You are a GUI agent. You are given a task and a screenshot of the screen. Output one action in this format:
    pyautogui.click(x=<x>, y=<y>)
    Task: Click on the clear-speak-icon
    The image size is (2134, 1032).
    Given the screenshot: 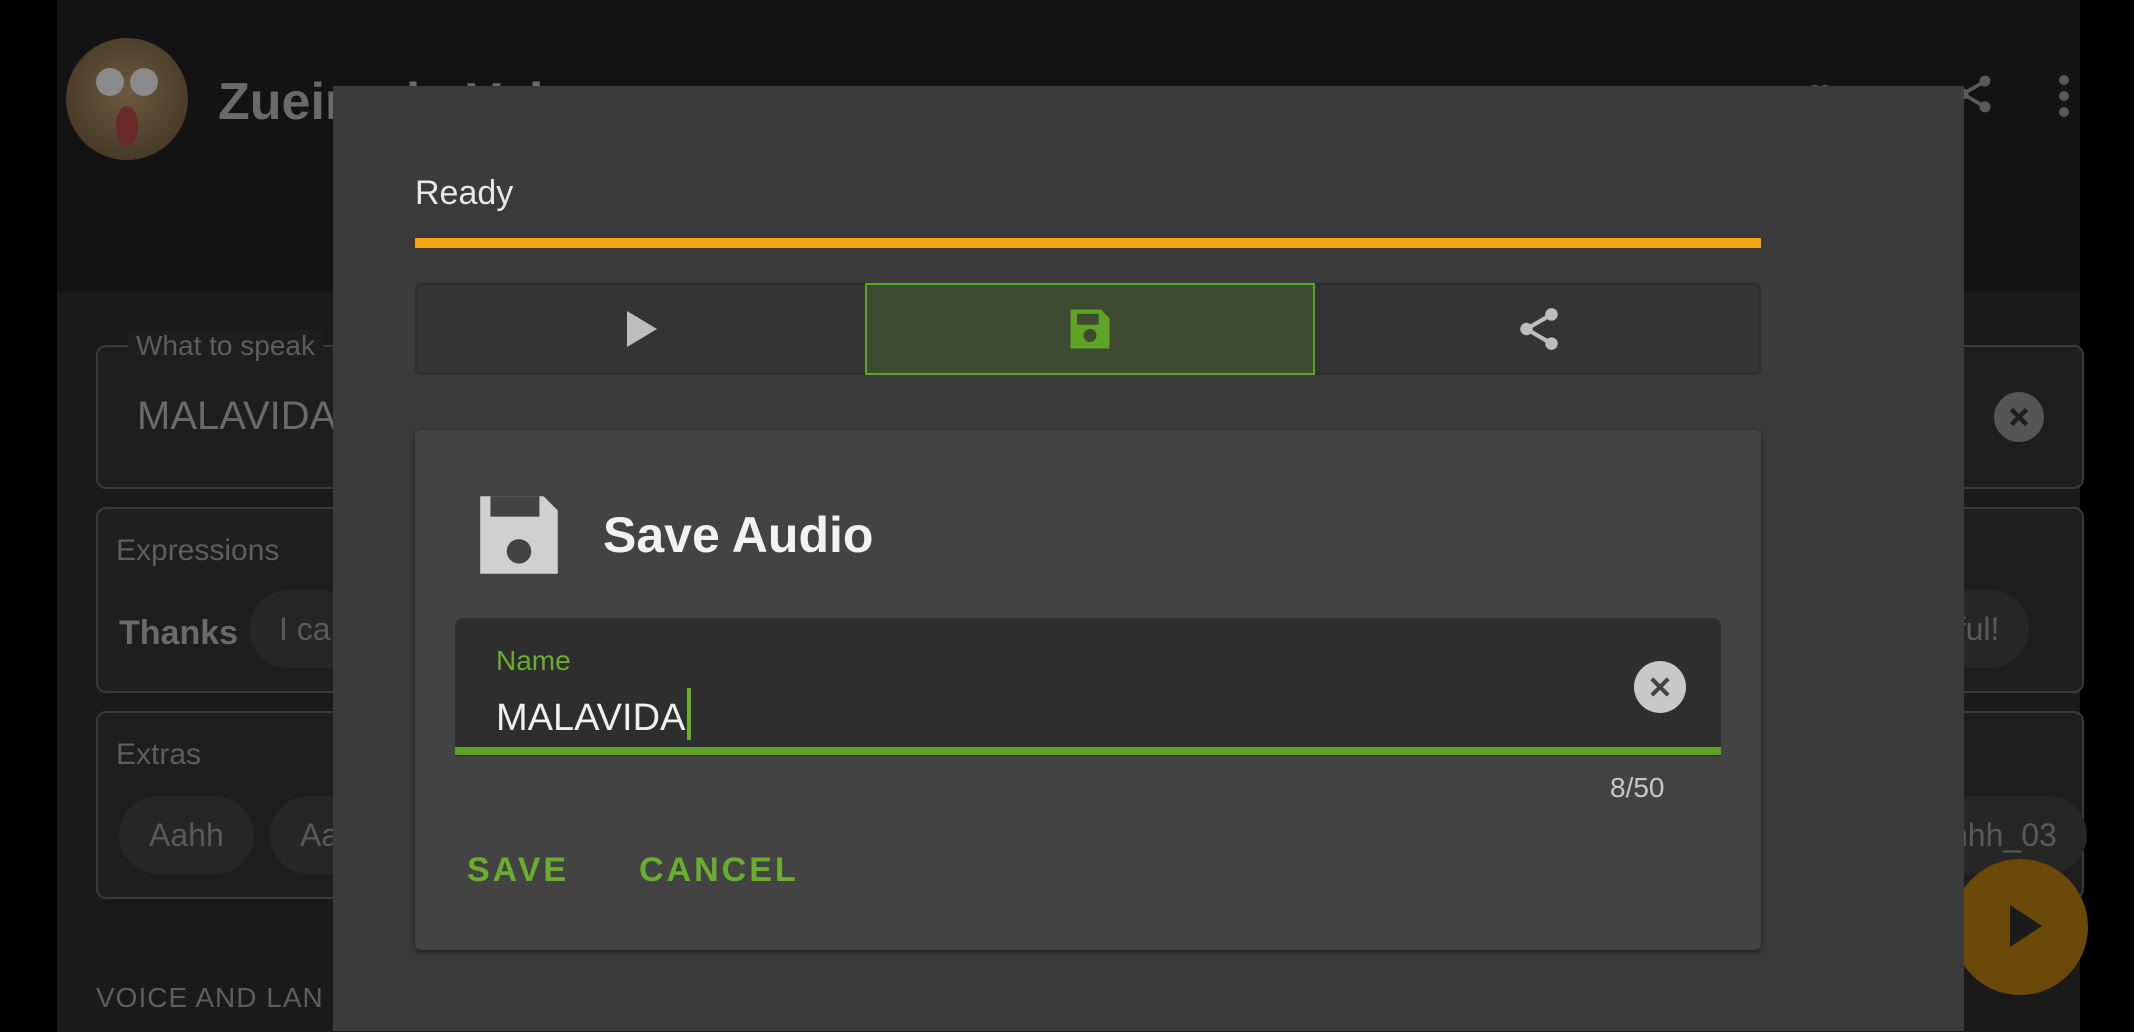 What is the action you would take?
    pyautogui.click(x=2019, y=417)
    